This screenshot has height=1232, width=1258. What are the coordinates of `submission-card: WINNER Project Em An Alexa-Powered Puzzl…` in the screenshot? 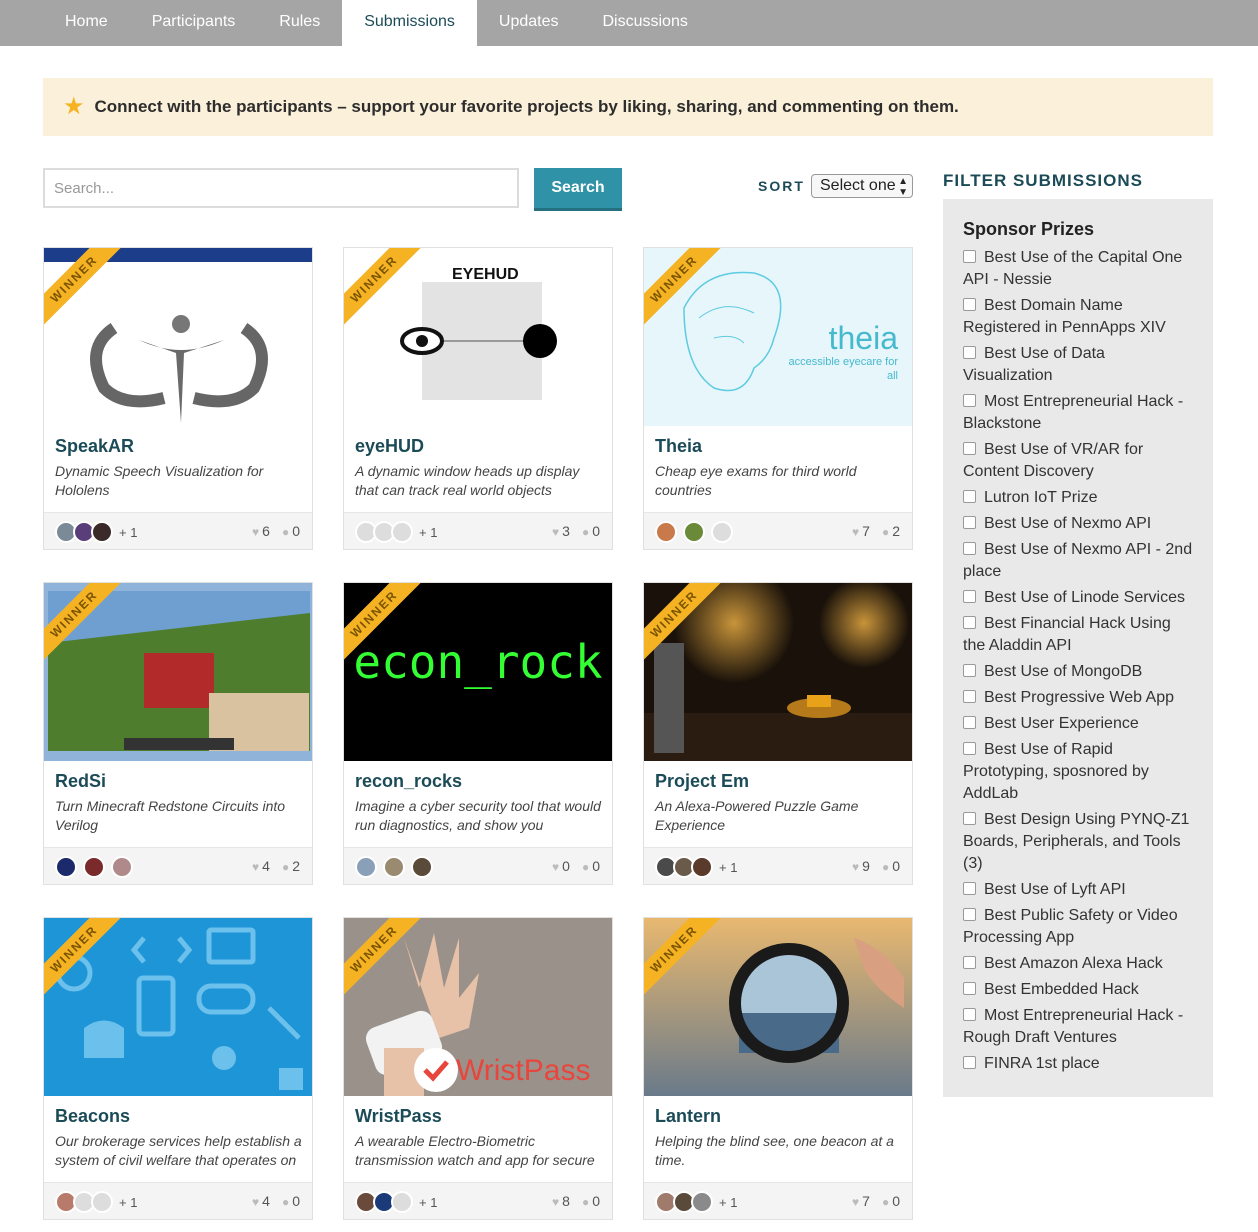 It's located at (778, 733).